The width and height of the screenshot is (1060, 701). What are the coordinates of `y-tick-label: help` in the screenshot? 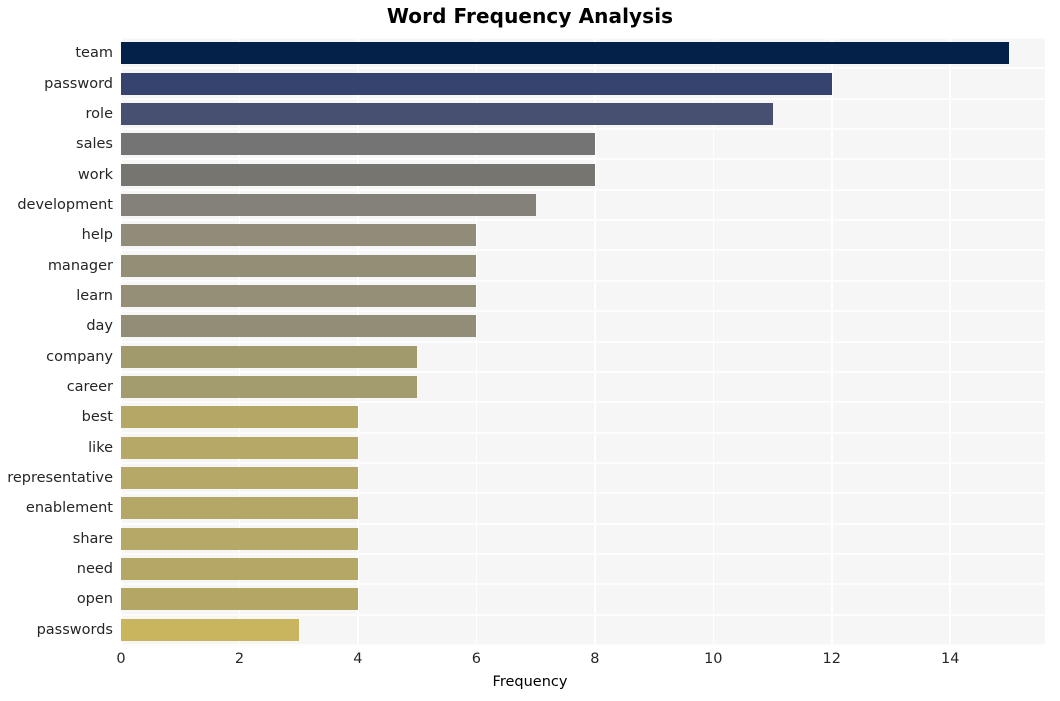 It's located at (97, 235).